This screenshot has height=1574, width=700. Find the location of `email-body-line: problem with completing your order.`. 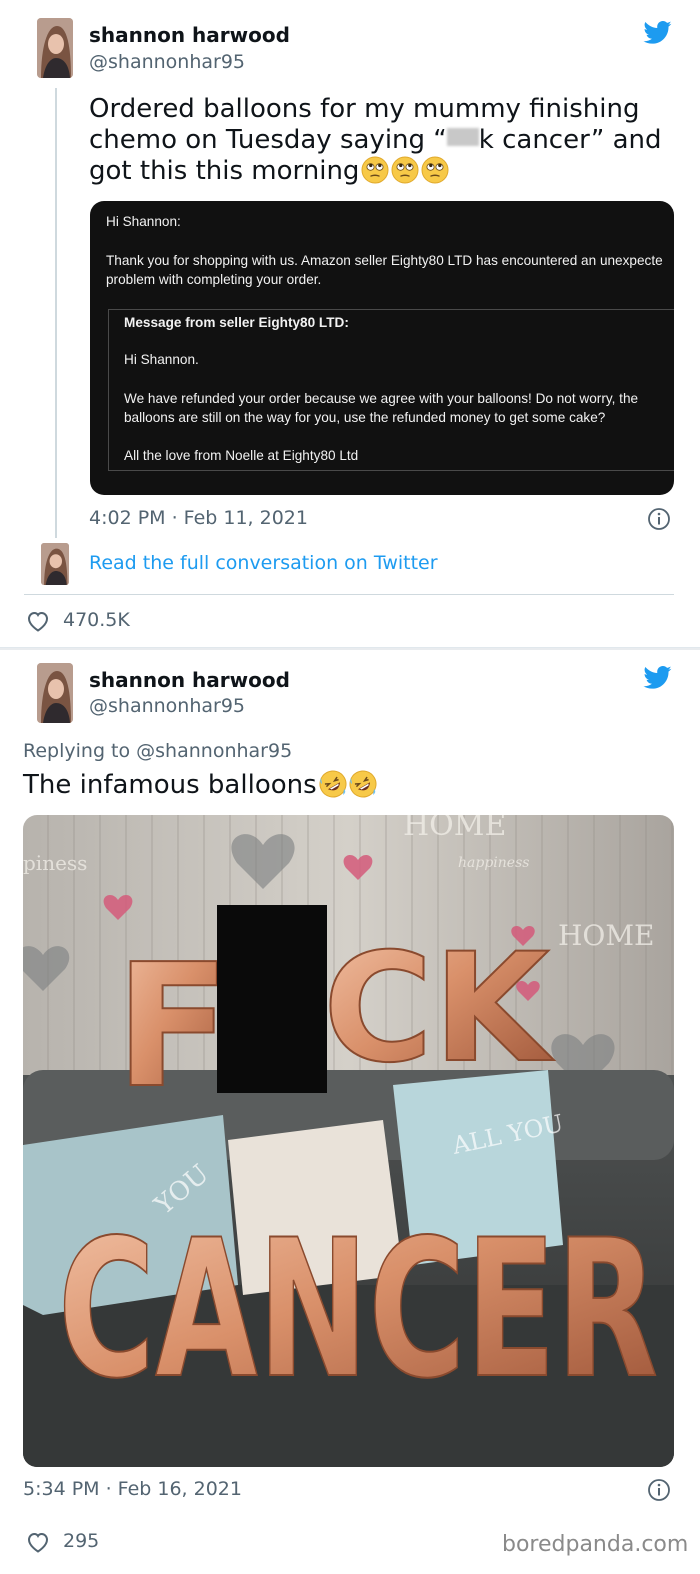

email-body-line: problem with completing your order. is located at coordinates (214, 279).